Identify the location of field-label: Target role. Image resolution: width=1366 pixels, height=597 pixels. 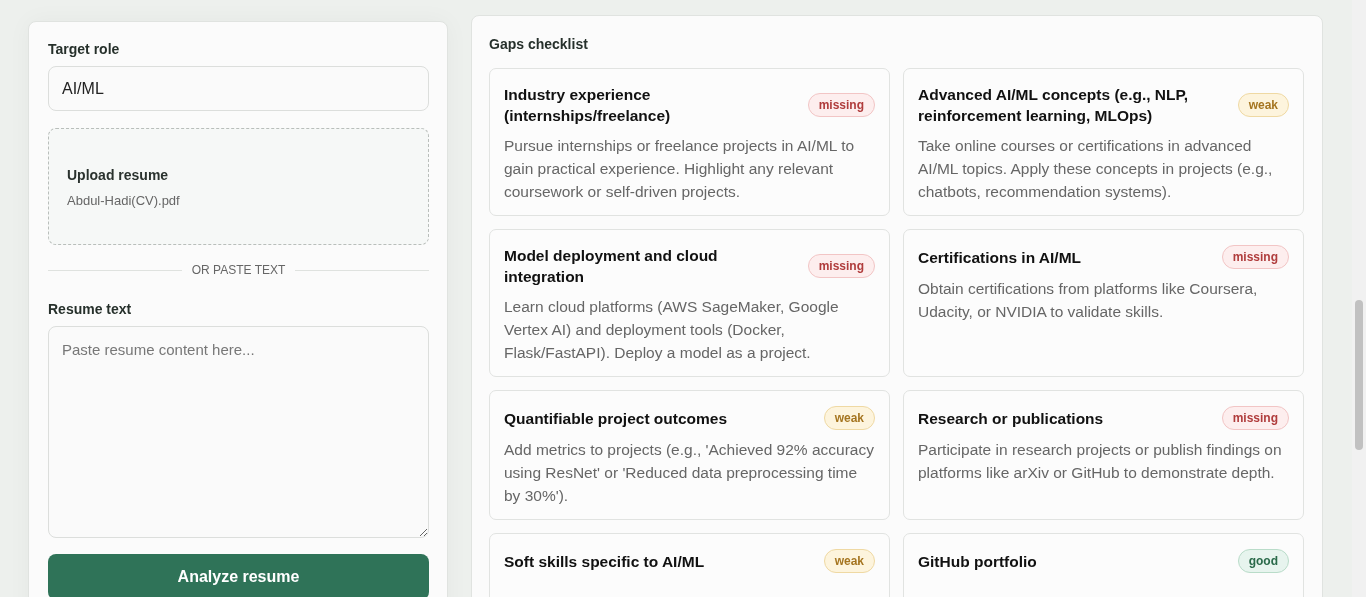
(84, 49).